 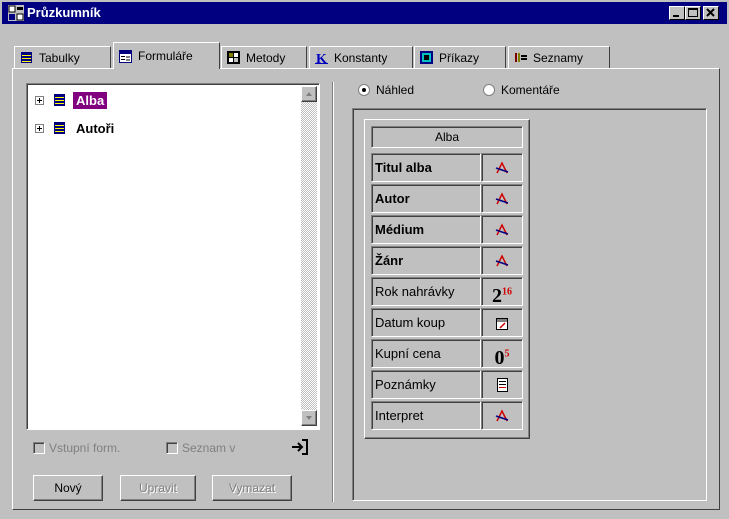 I want to click on form-field-row: Titul alba, so click(x=447, y=167).